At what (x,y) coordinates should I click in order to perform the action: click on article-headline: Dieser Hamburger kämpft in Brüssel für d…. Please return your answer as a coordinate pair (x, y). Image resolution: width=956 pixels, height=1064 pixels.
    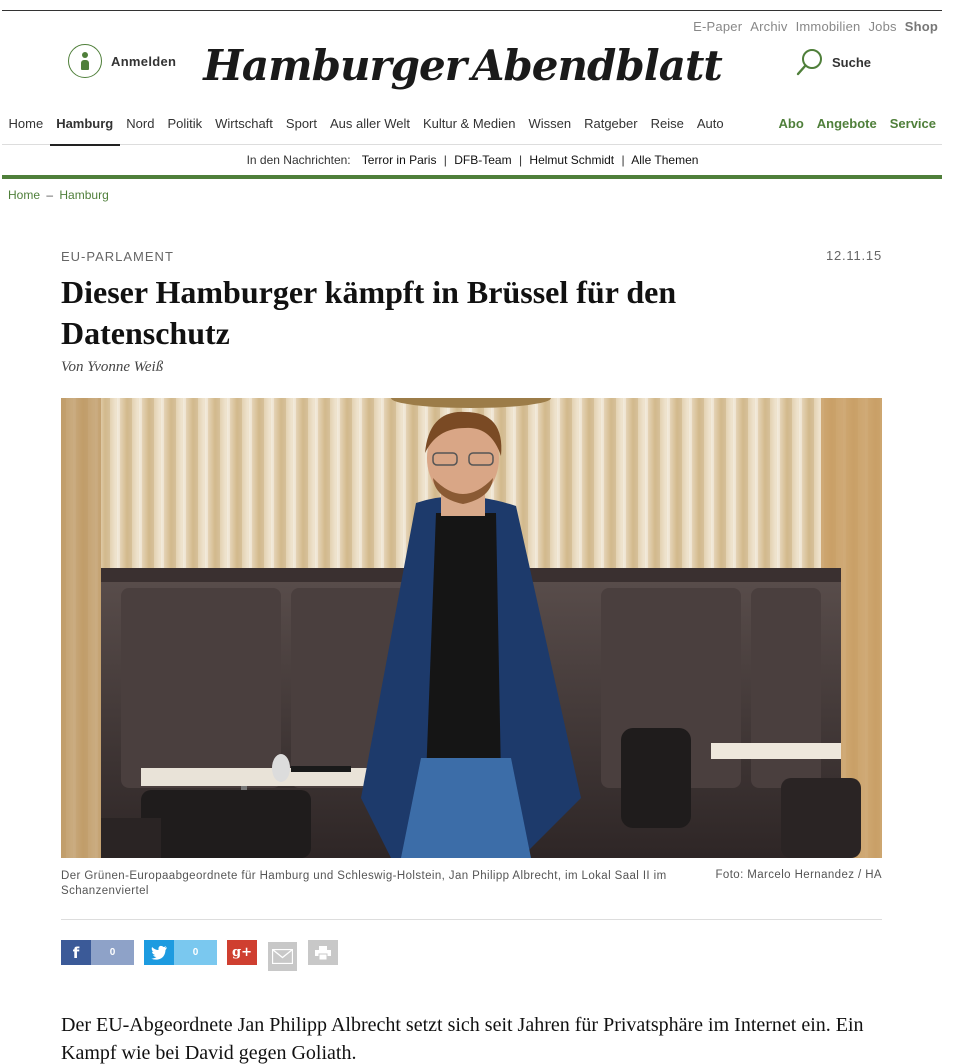
    Looking at the image, I should click on (369, 312).